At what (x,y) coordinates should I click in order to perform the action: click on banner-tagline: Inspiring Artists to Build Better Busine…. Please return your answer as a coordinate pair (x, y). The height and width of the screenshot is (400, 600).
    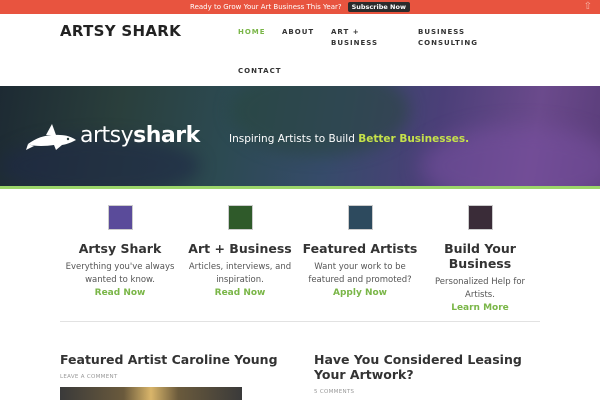
    Looking at the image, I should click on (349, 139).